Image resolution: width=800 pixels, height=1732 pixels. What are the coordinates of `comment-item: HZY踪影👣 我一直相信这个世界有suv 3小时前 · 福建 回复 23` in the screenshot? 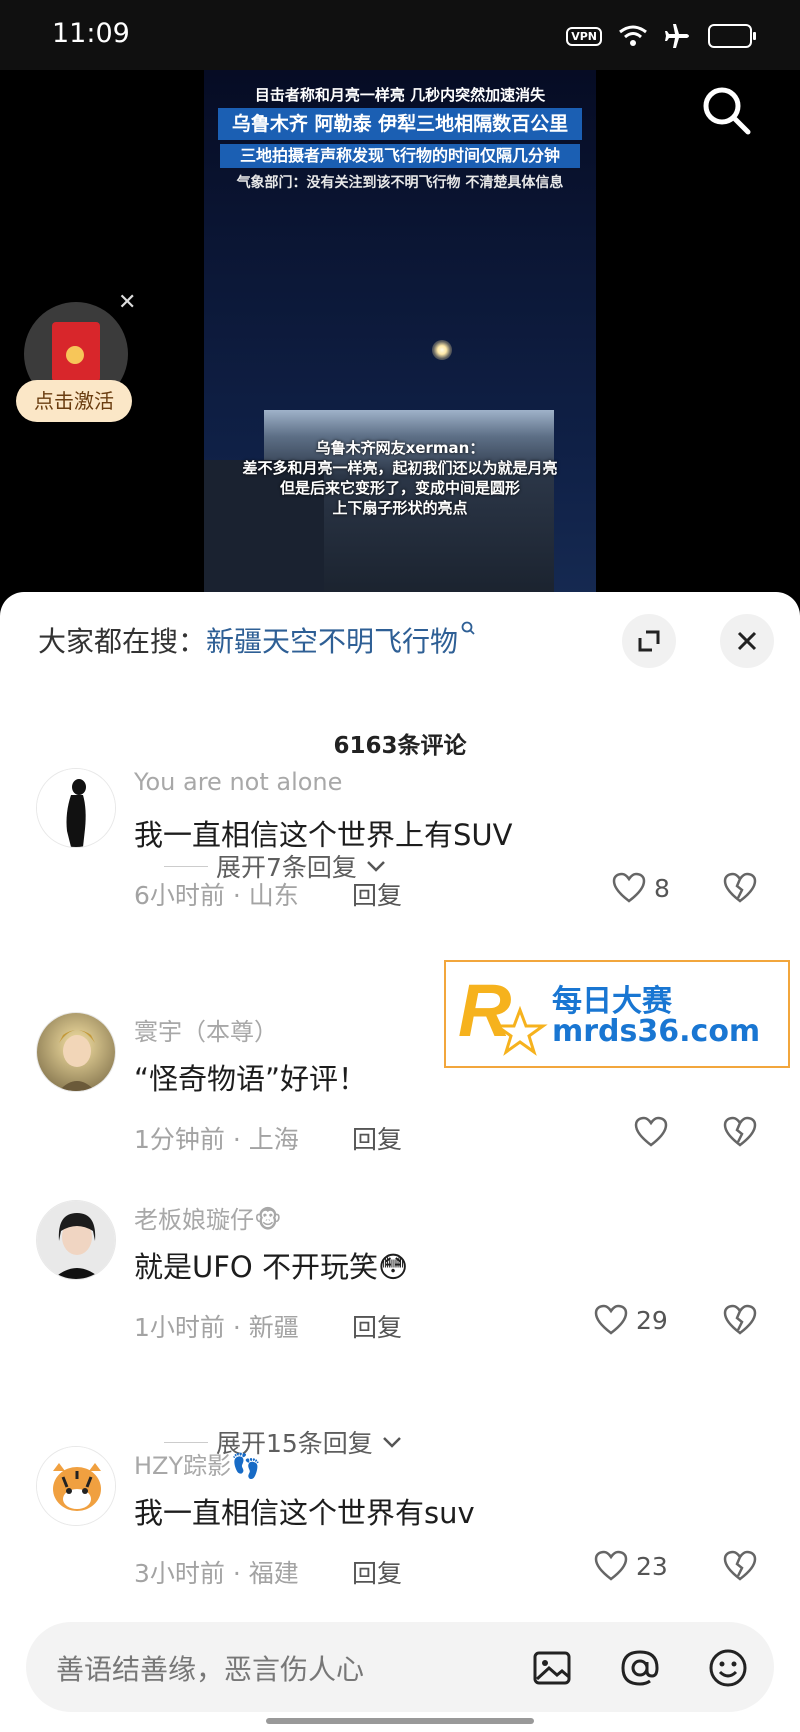 It's located at (400, 1521).